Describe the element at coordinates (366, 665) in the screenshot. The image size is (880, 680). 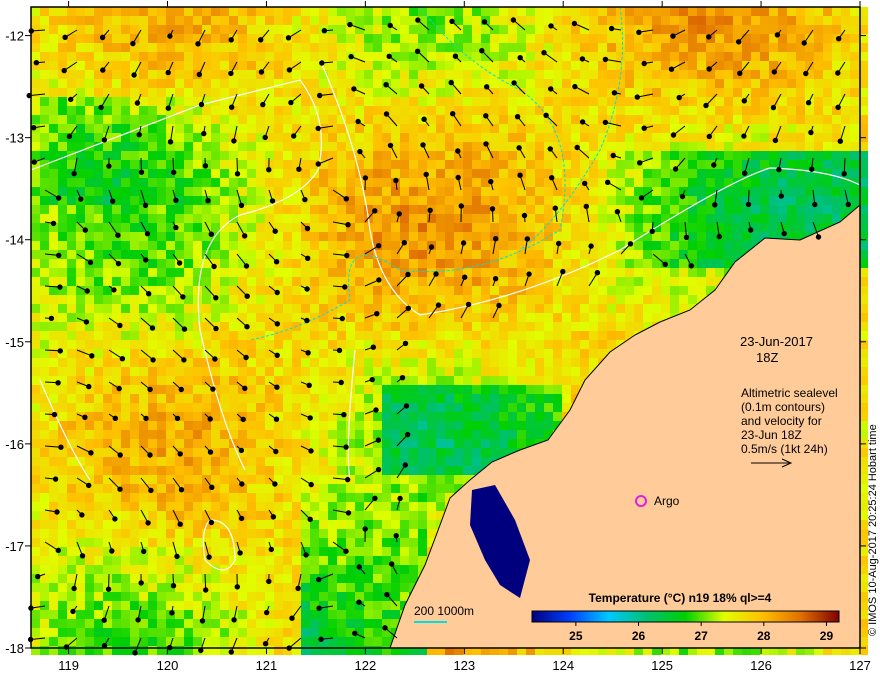
I see `lon-tick-label: 122` at that location.